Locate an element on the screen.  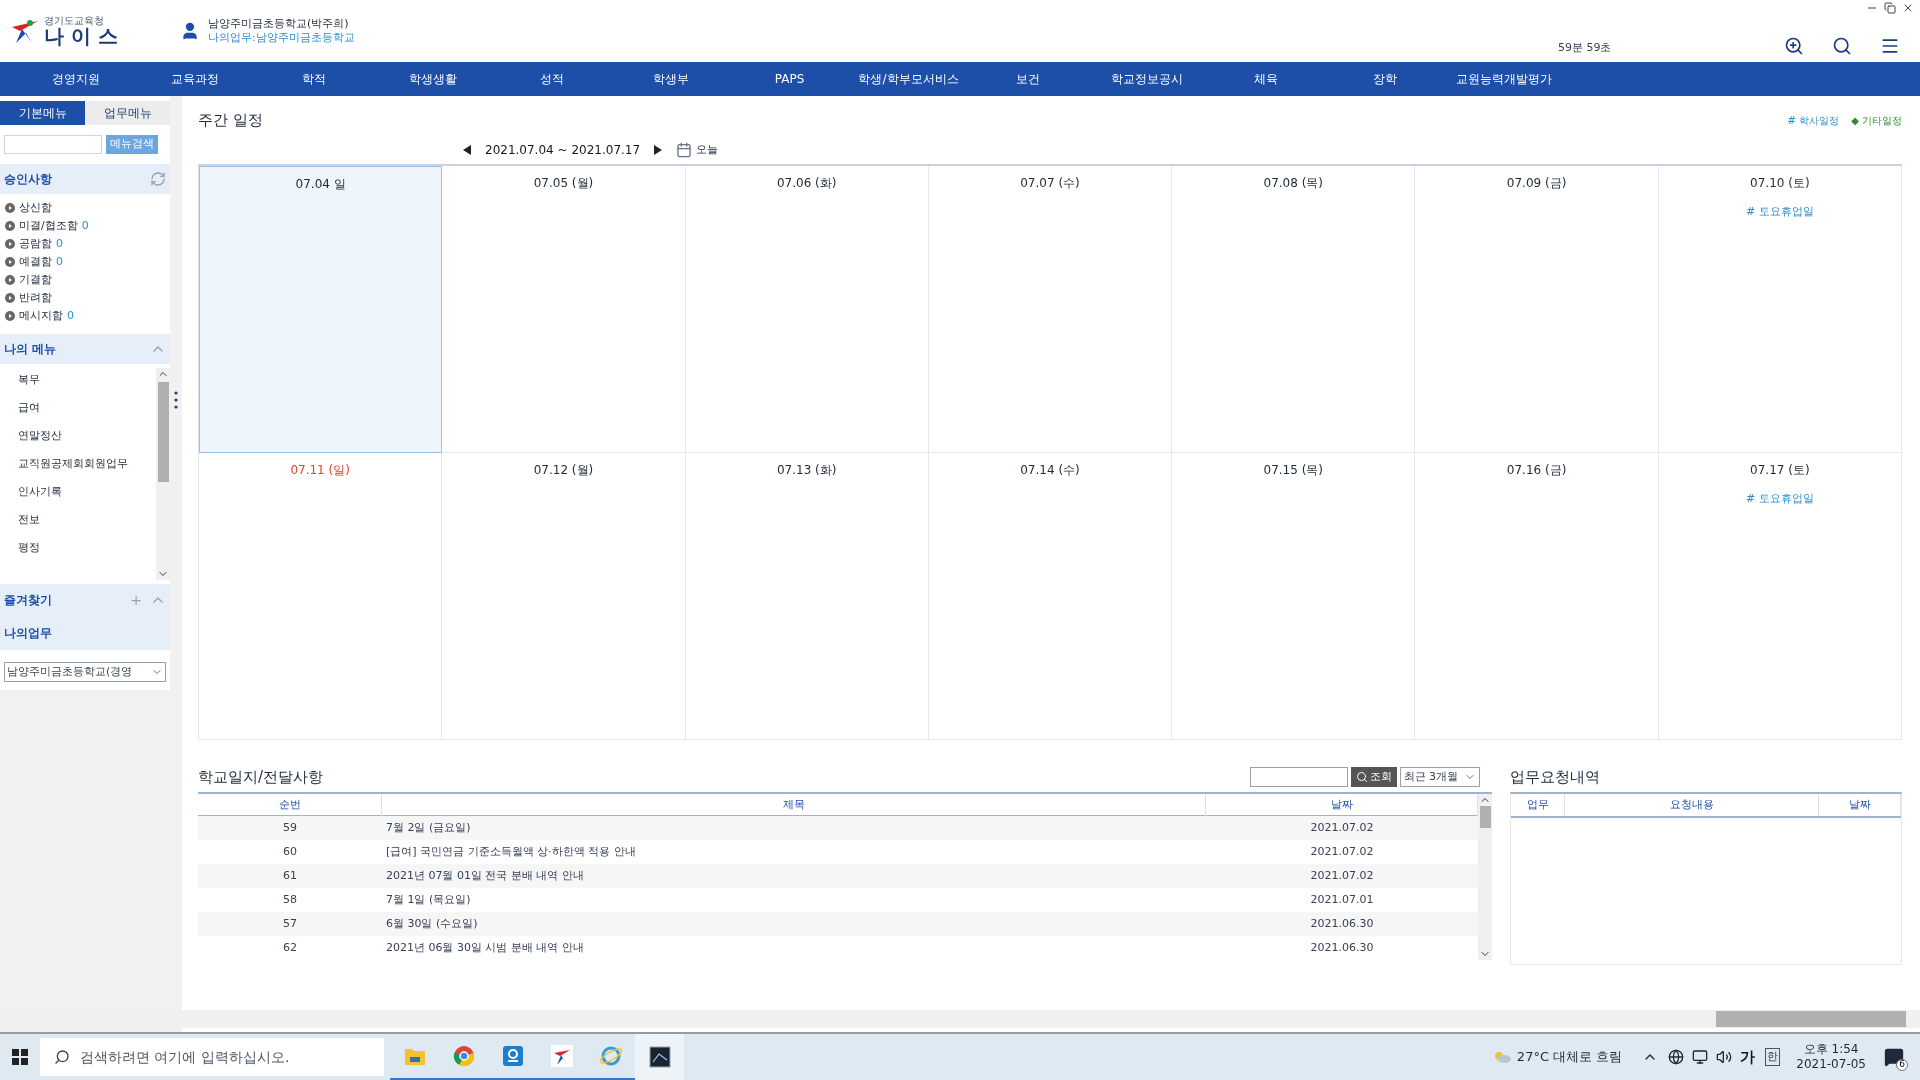
nav-item: 학교정보공시 is located at coordinates (1146, 79).